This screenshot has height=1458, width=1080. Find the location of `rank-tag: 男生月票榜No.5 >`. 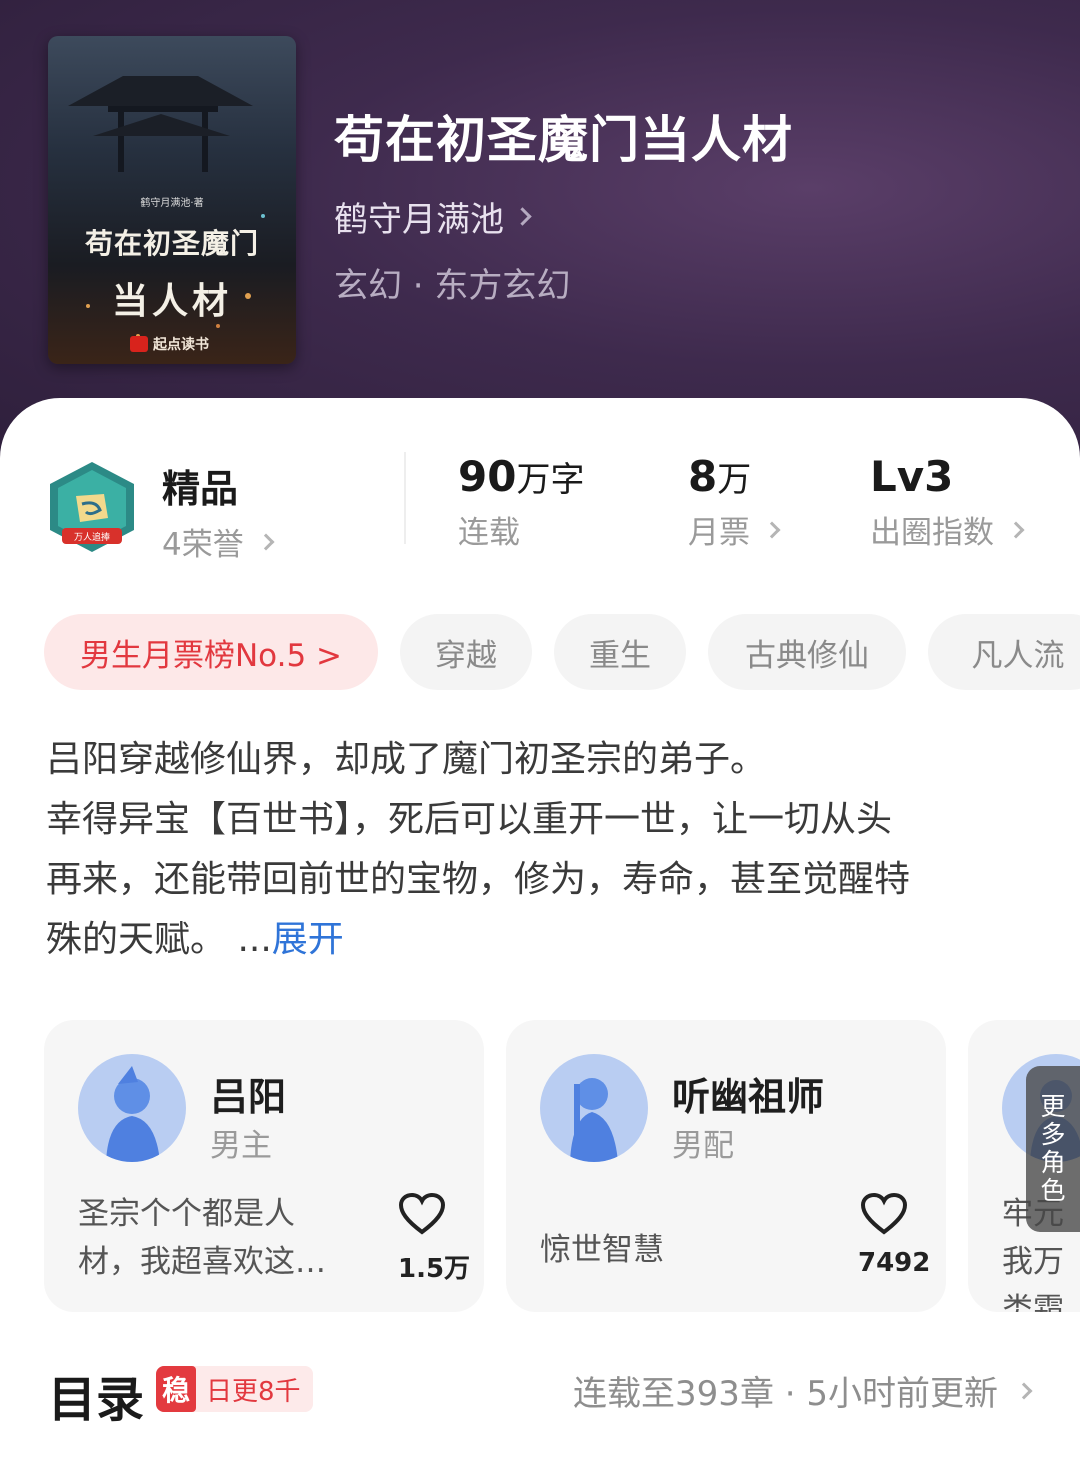

rank-tag: 男生月票榜No.5 > is located at coordinates (211, 652).